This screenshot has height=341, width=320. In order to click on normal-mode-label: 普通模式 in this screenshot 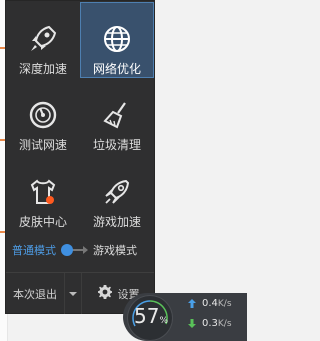, I will do `click(34, 250)`.